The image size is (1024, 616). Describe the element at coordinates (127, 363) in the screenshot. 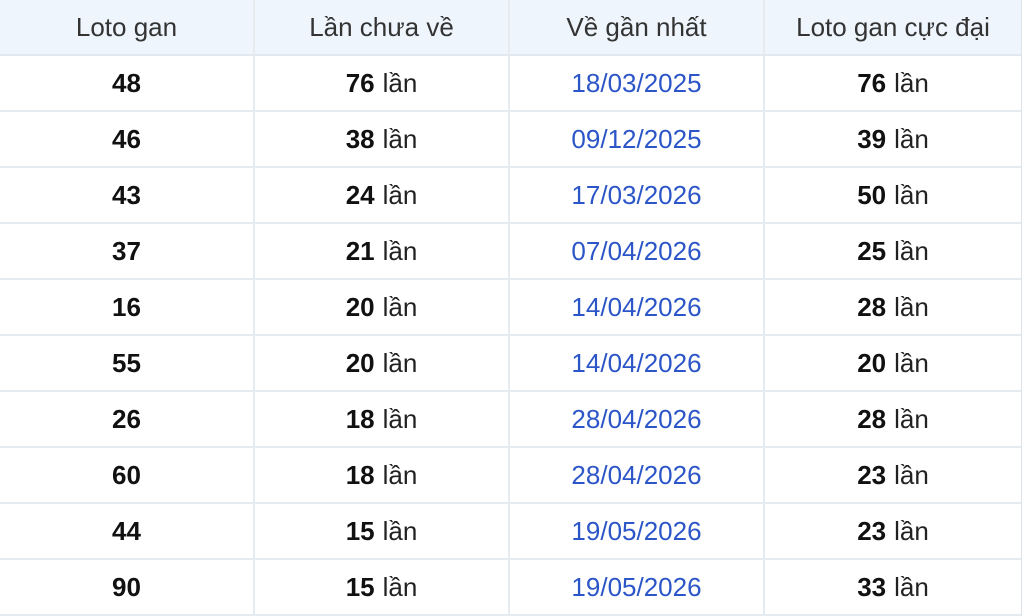

I see `loto-number-cell: 55` at that location.